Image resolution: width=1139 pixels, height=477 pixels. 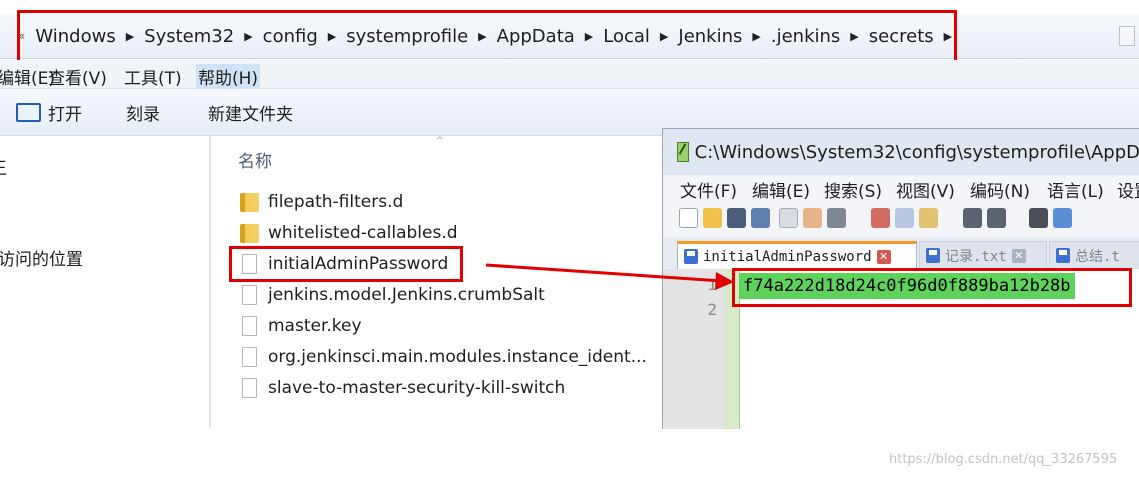 I want to click on annotation-arrow, so click(x=609, y=276).